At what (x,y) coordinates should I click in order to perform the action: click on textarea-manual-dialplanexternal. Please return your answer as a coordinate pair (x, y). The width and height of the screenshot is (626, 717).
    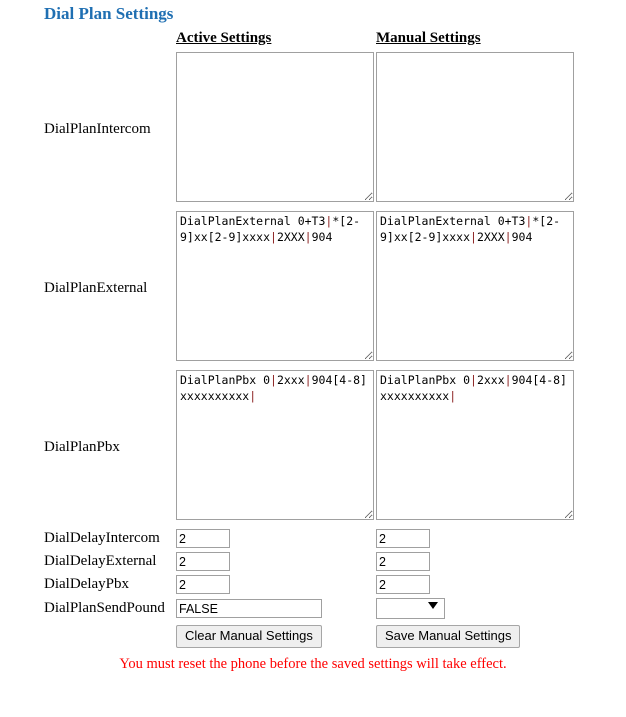
    Looking at the image, I should click on (475, 286).